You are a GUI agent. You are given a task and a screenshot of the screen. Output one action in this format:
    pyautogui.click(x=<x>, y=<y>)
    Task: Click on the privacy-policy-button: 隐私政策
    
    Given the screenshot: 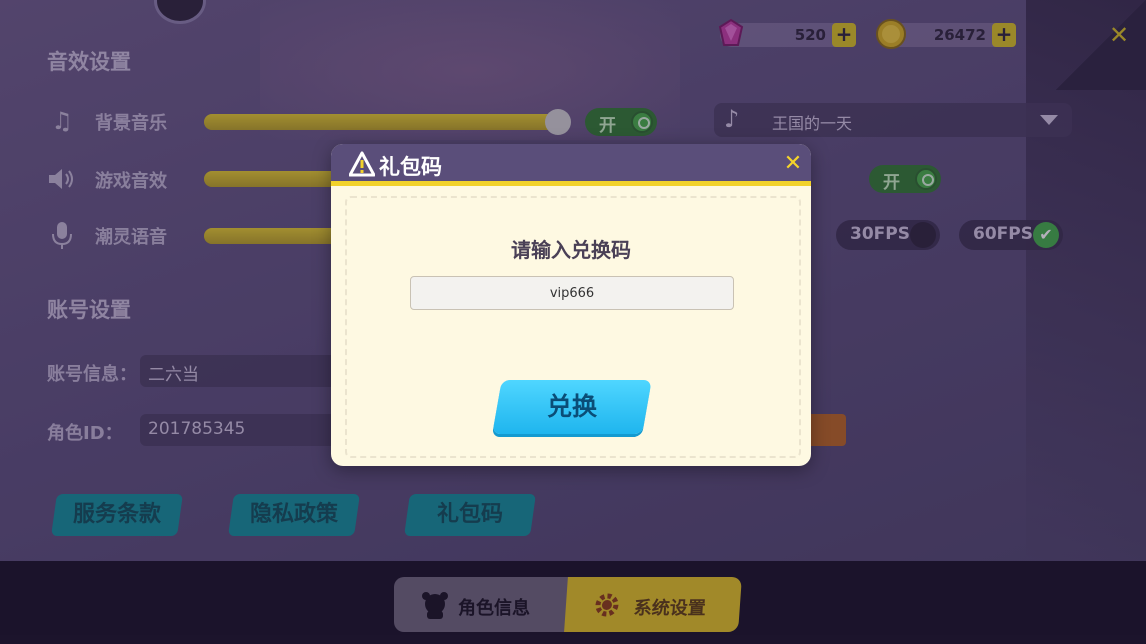 What is the action you would take?
    pyautogui.click(x=294, y=515)
    